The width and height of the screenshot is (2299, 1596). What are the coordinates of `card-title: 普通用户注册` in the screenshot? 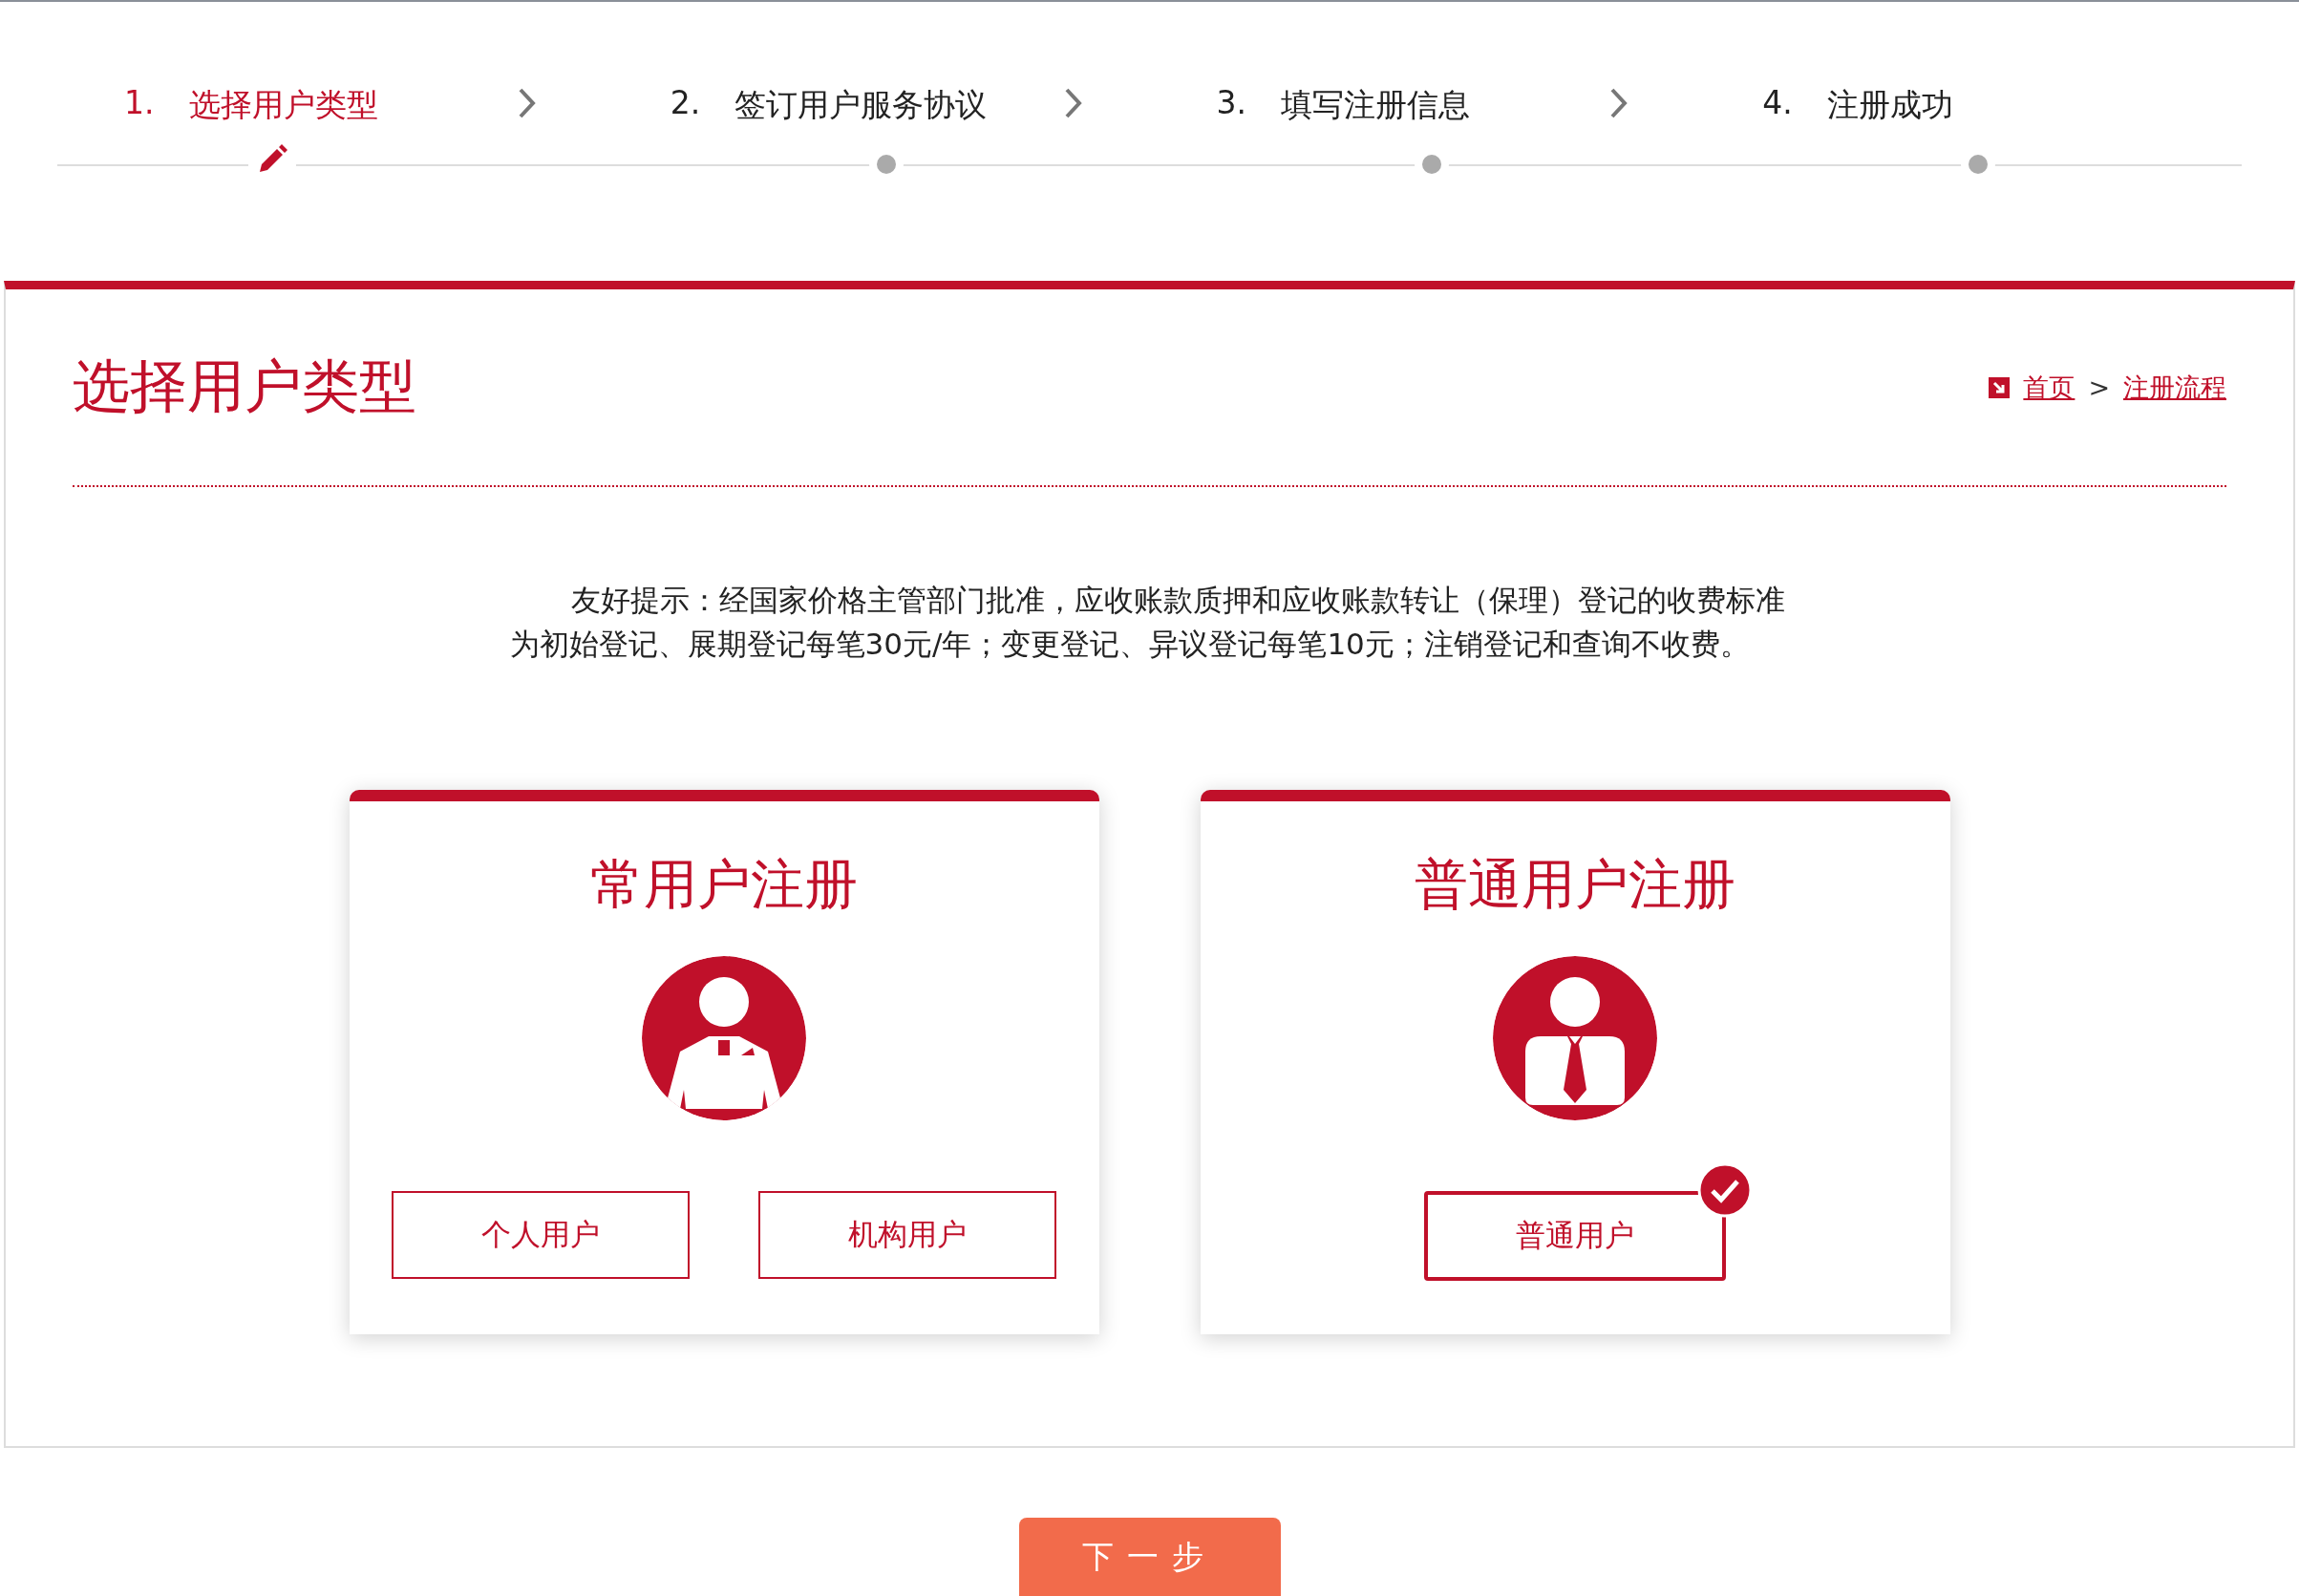 It's located at (1575, 884).